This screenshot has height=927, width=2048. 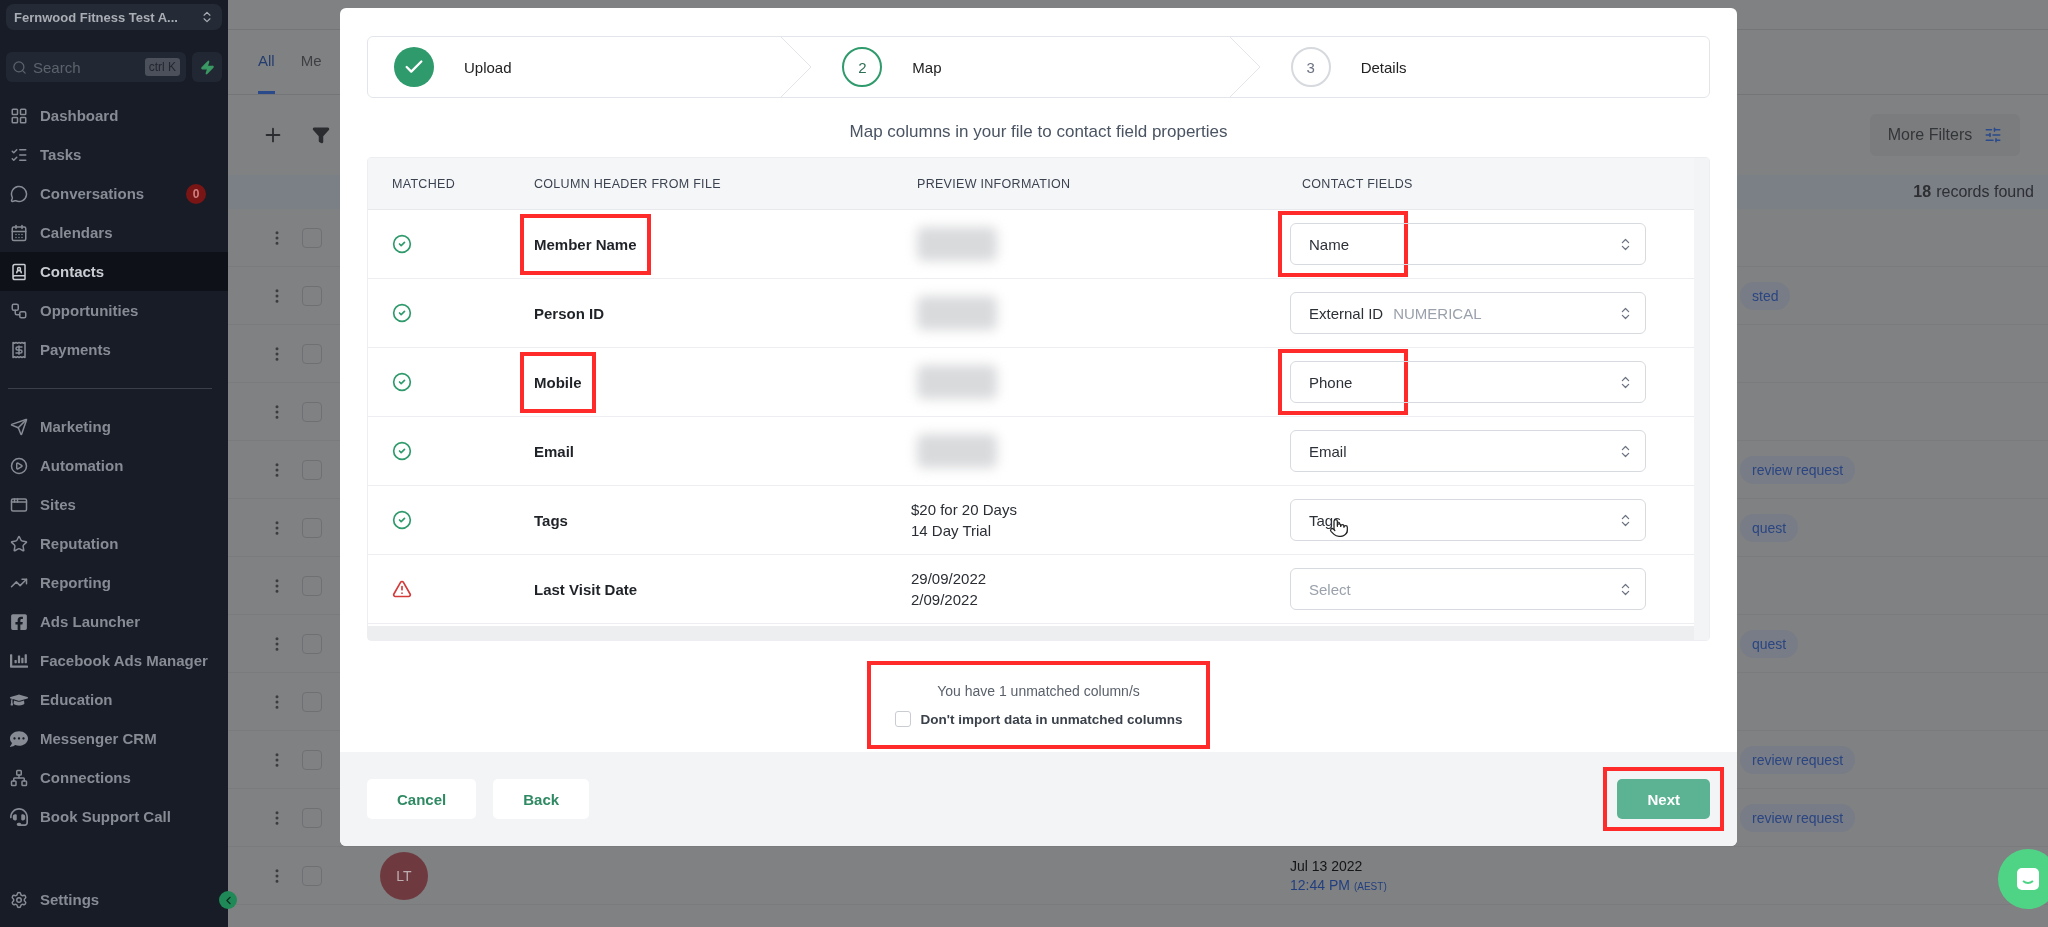 I want to click on back-button: Back, so click(x=541, y=799).